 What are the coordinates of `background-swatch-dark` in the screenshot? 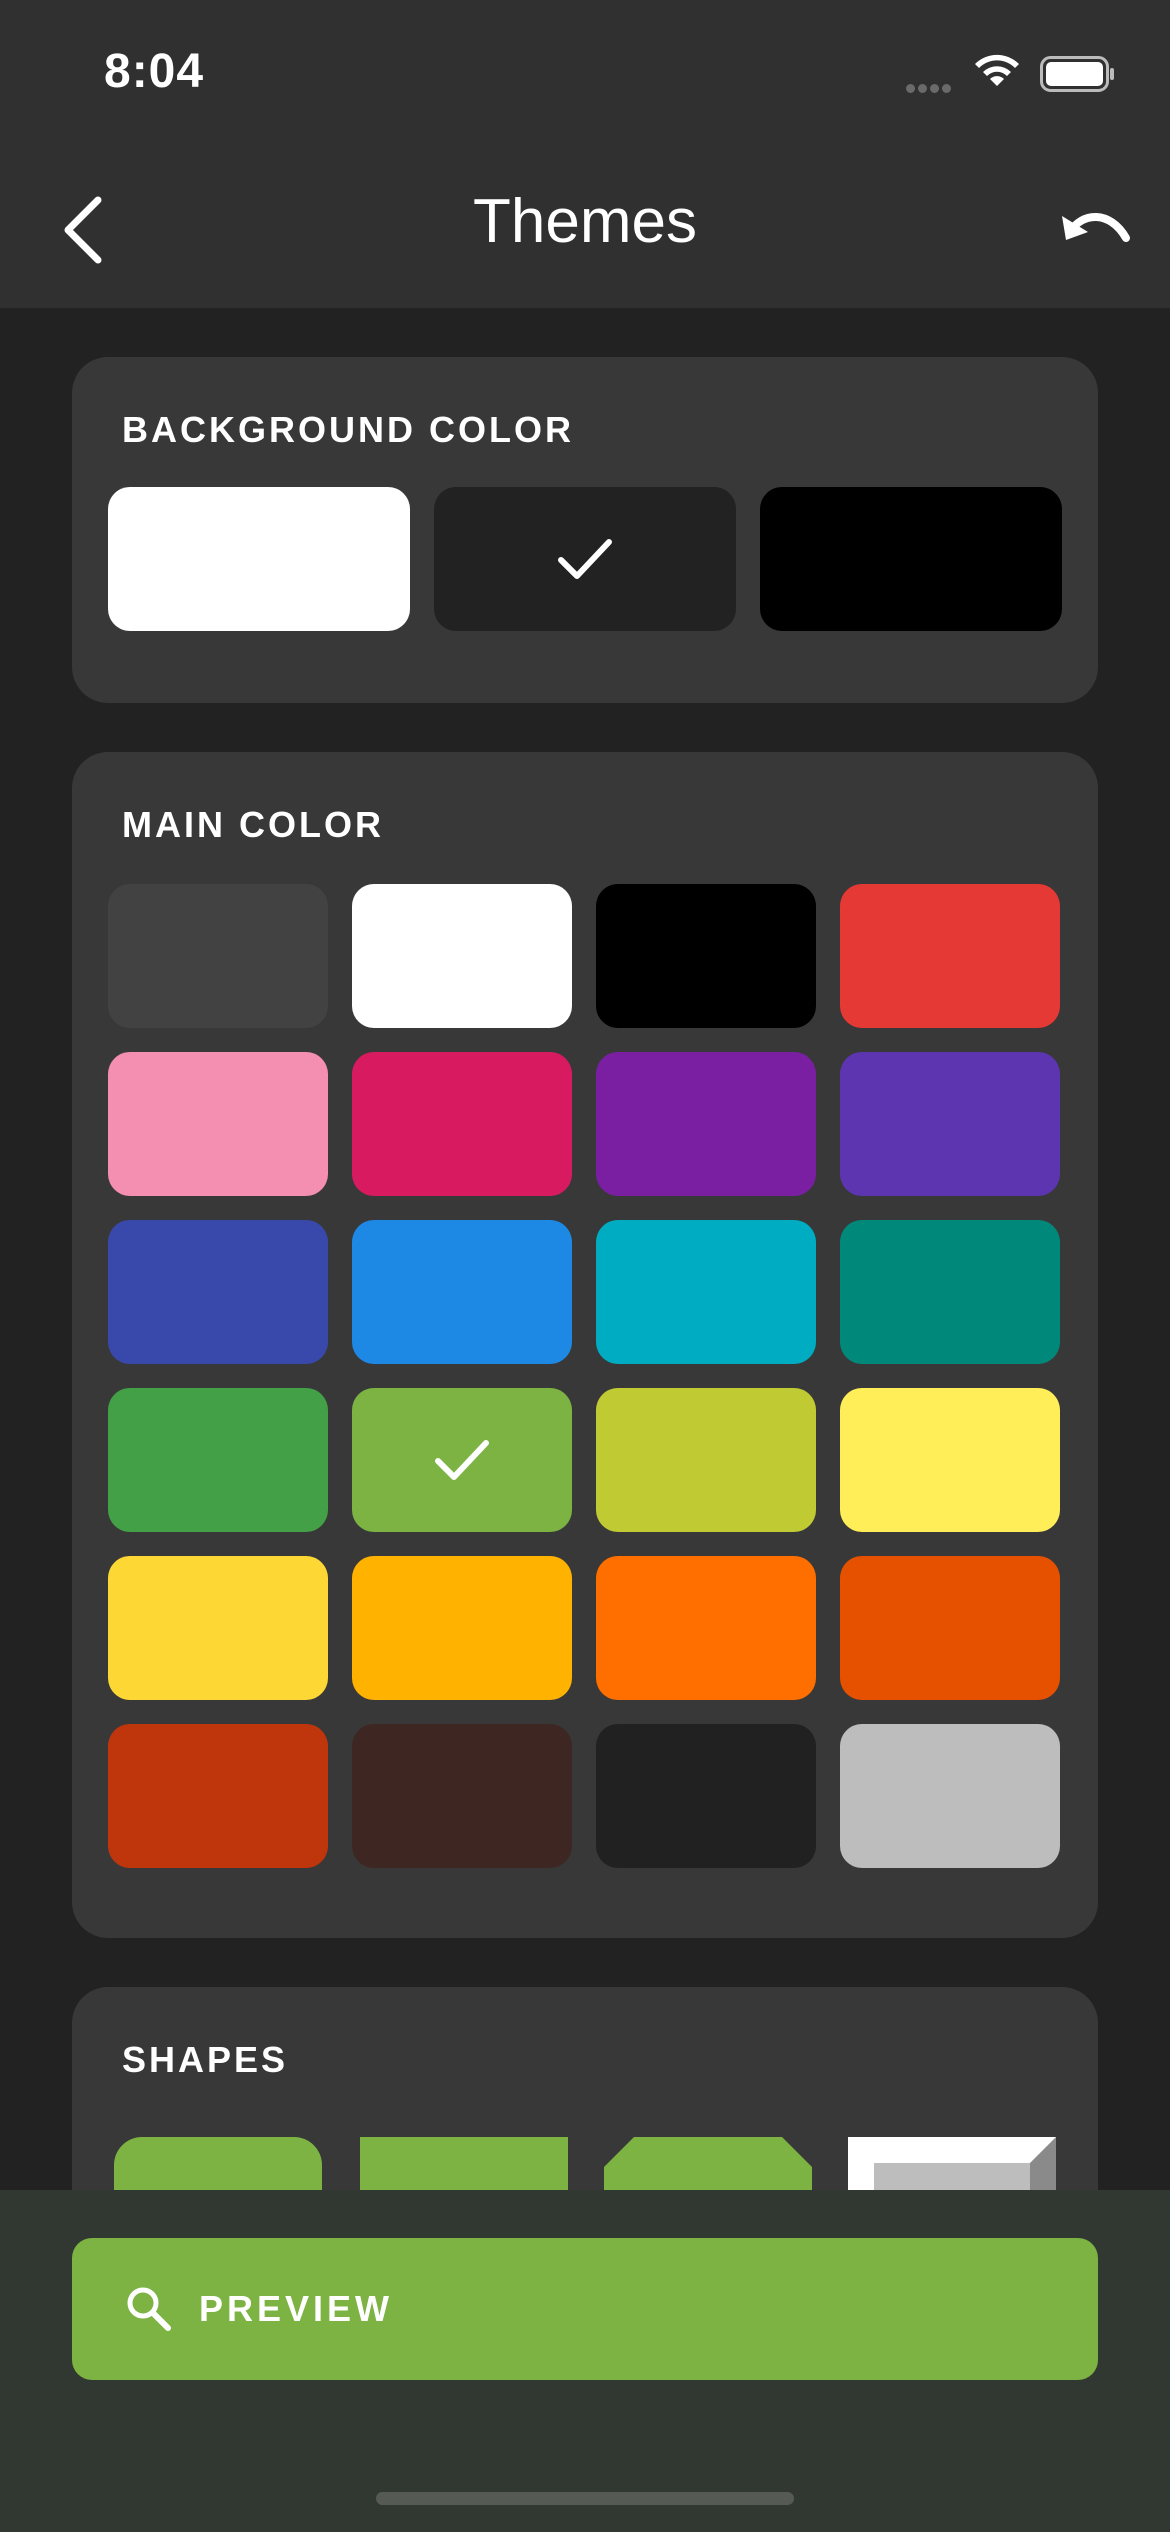 It's located at (585, 559).